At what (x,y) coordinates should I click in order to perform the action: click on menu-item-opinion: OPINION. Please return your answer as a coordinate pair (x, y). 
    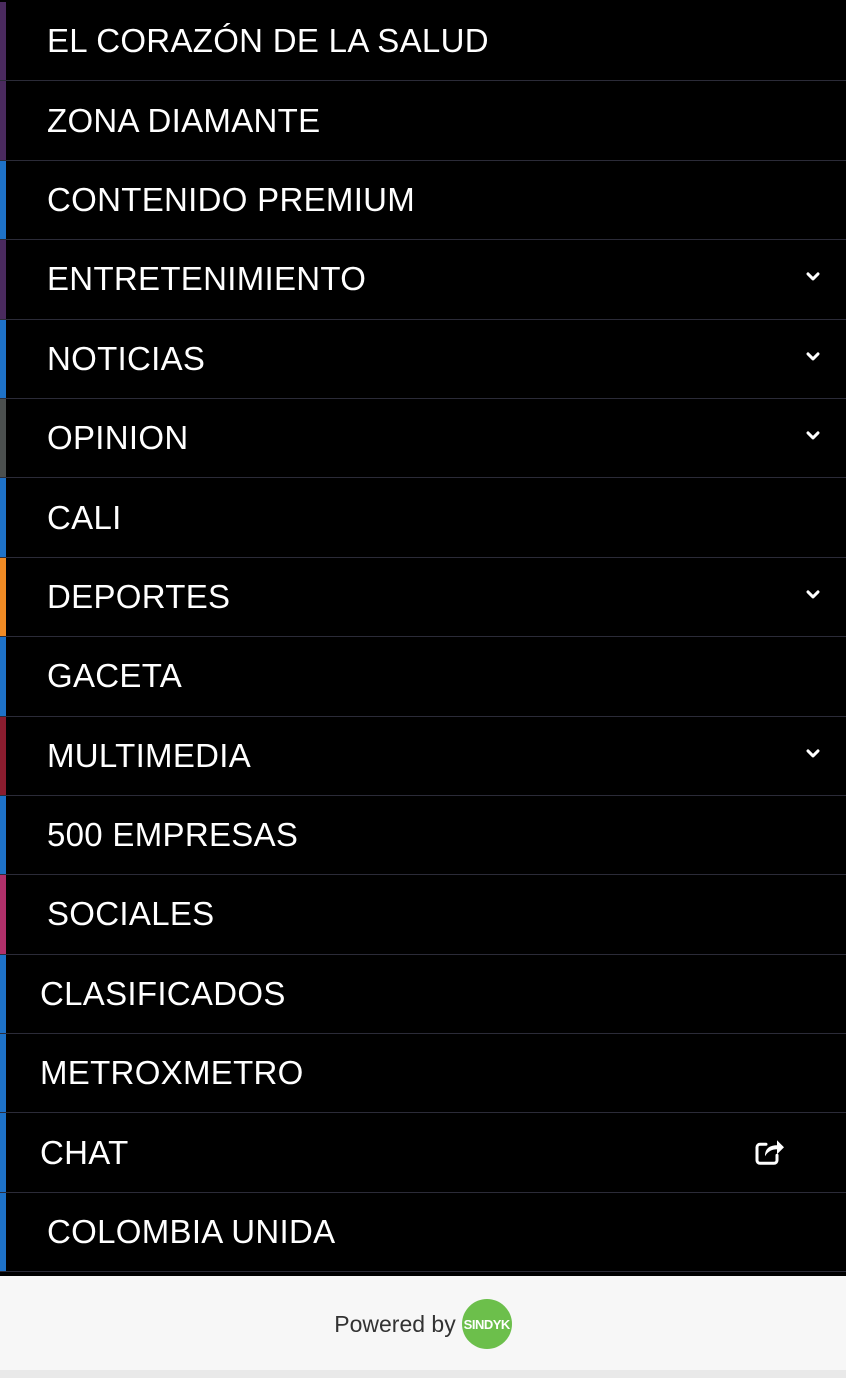
    Looking at the image, I should click on (423, 438).